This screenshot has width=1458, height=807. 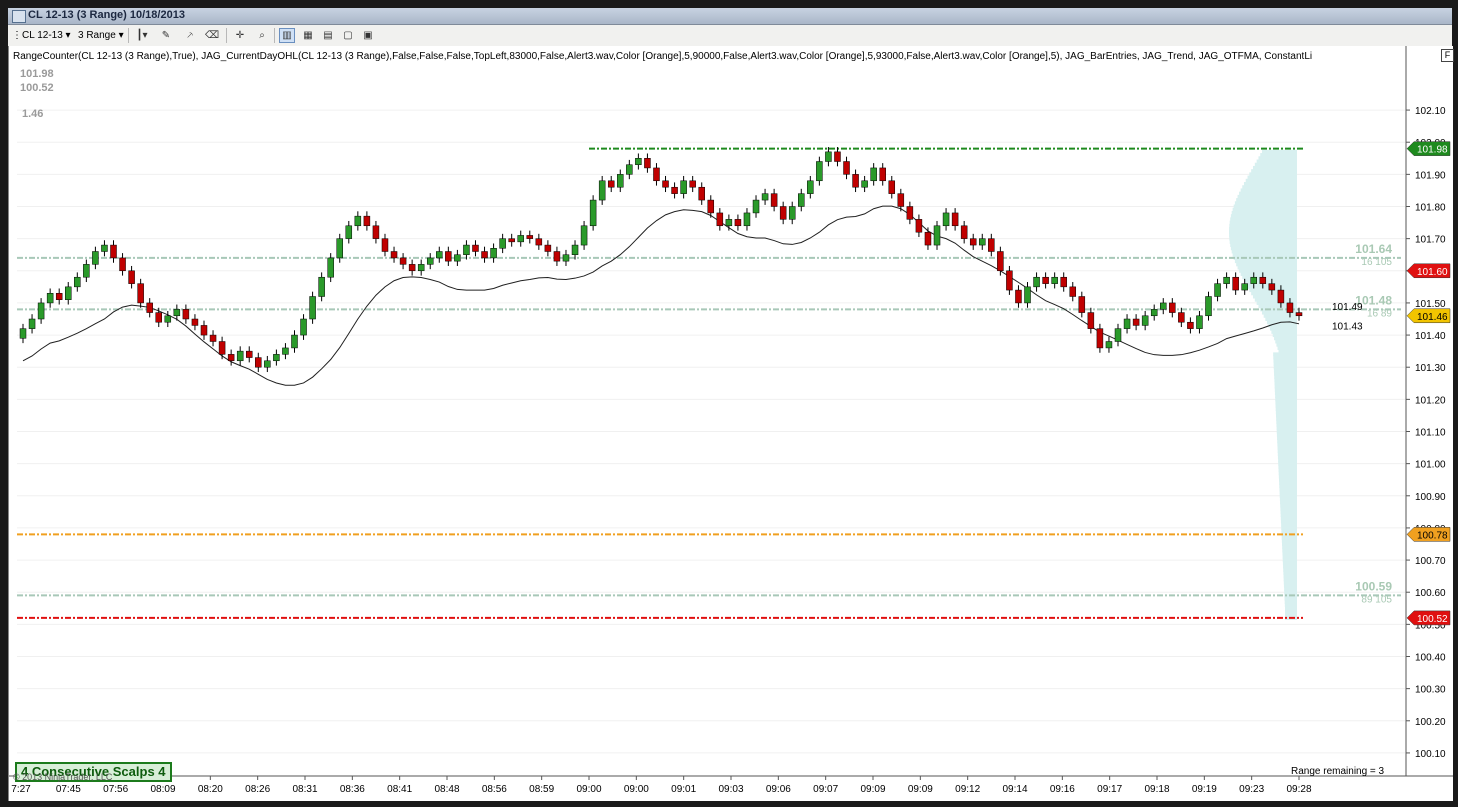 I want to click on eraser-icon: ⌫, so click(x=212, y=35).